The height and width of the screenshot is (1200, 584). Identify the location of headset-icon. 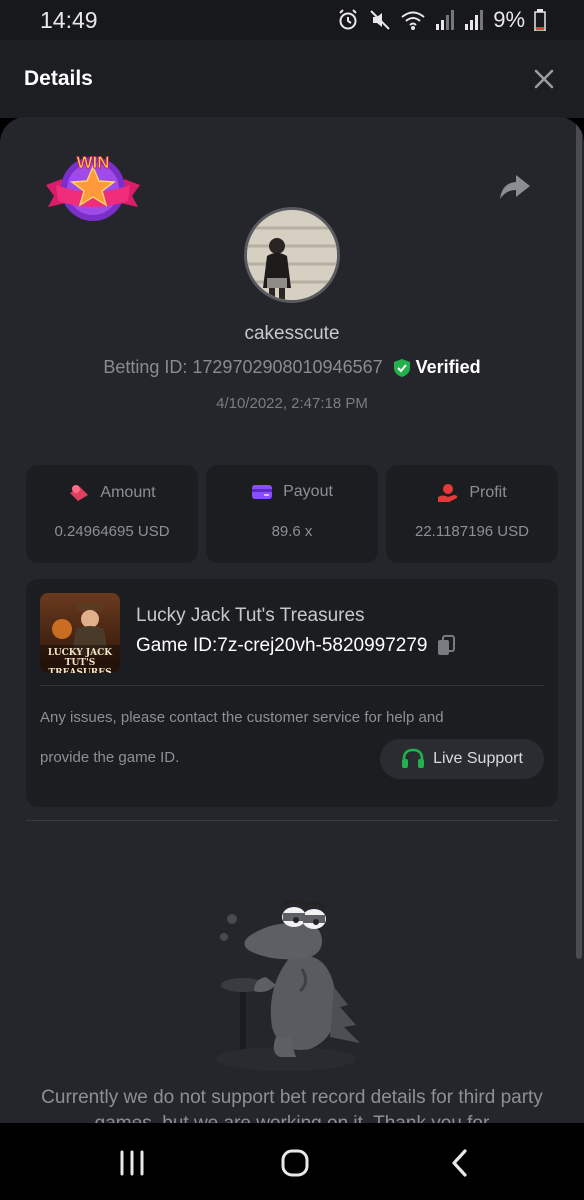
(413, 758).